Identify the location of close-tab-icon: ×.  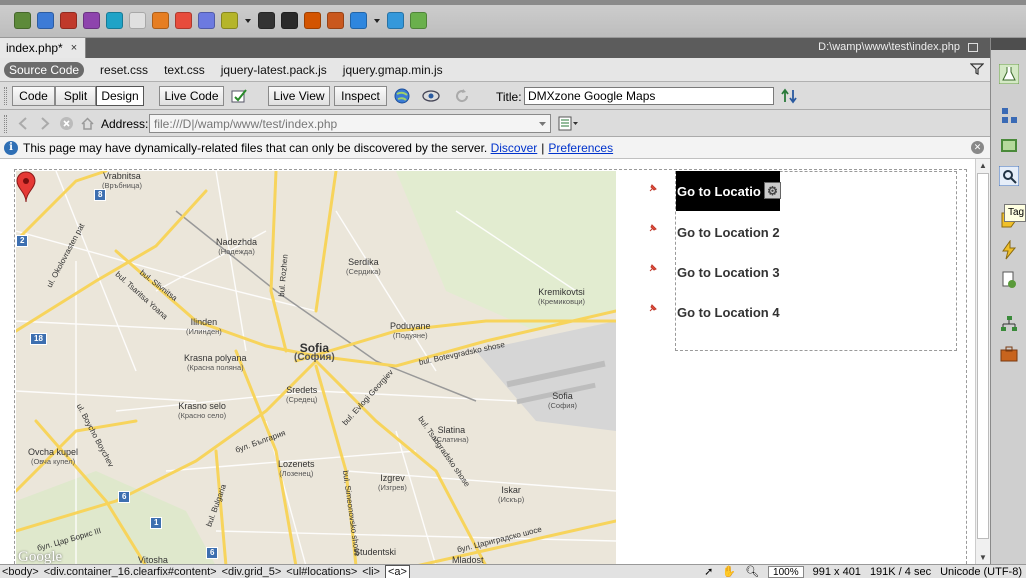
(74, 48).